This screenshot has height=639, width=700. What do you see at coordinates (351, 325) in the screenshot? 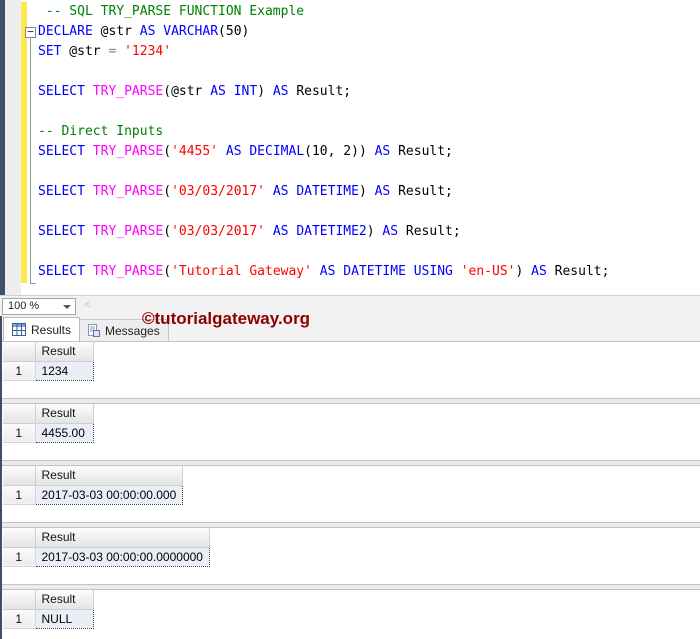
I see `results-tabstrip: Results Messages ©tutorialgateway.org` at bounding box center [351, 325].